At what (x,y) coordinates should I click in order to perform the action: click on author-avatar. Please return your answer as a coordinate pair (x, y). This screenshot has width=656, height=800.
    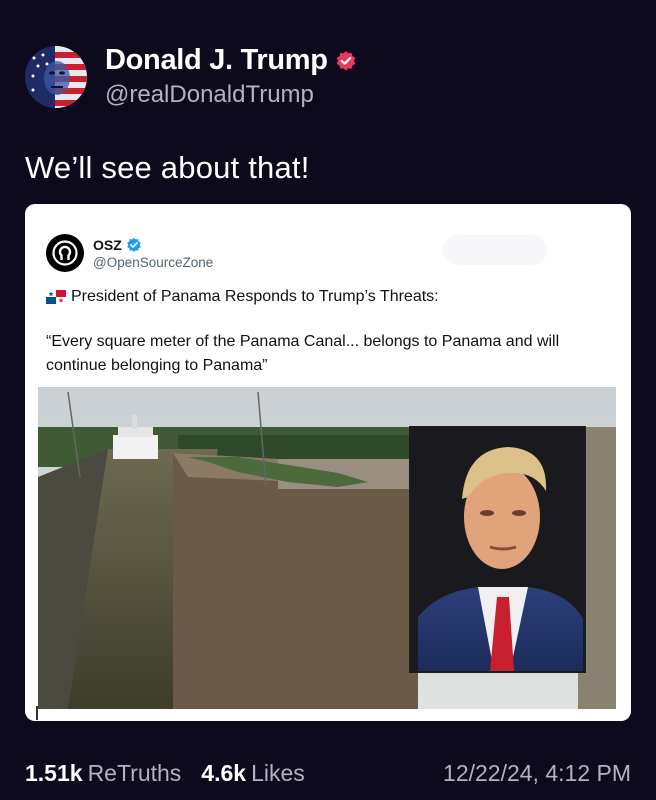
    Looking at the image, I should click on (56, 76).